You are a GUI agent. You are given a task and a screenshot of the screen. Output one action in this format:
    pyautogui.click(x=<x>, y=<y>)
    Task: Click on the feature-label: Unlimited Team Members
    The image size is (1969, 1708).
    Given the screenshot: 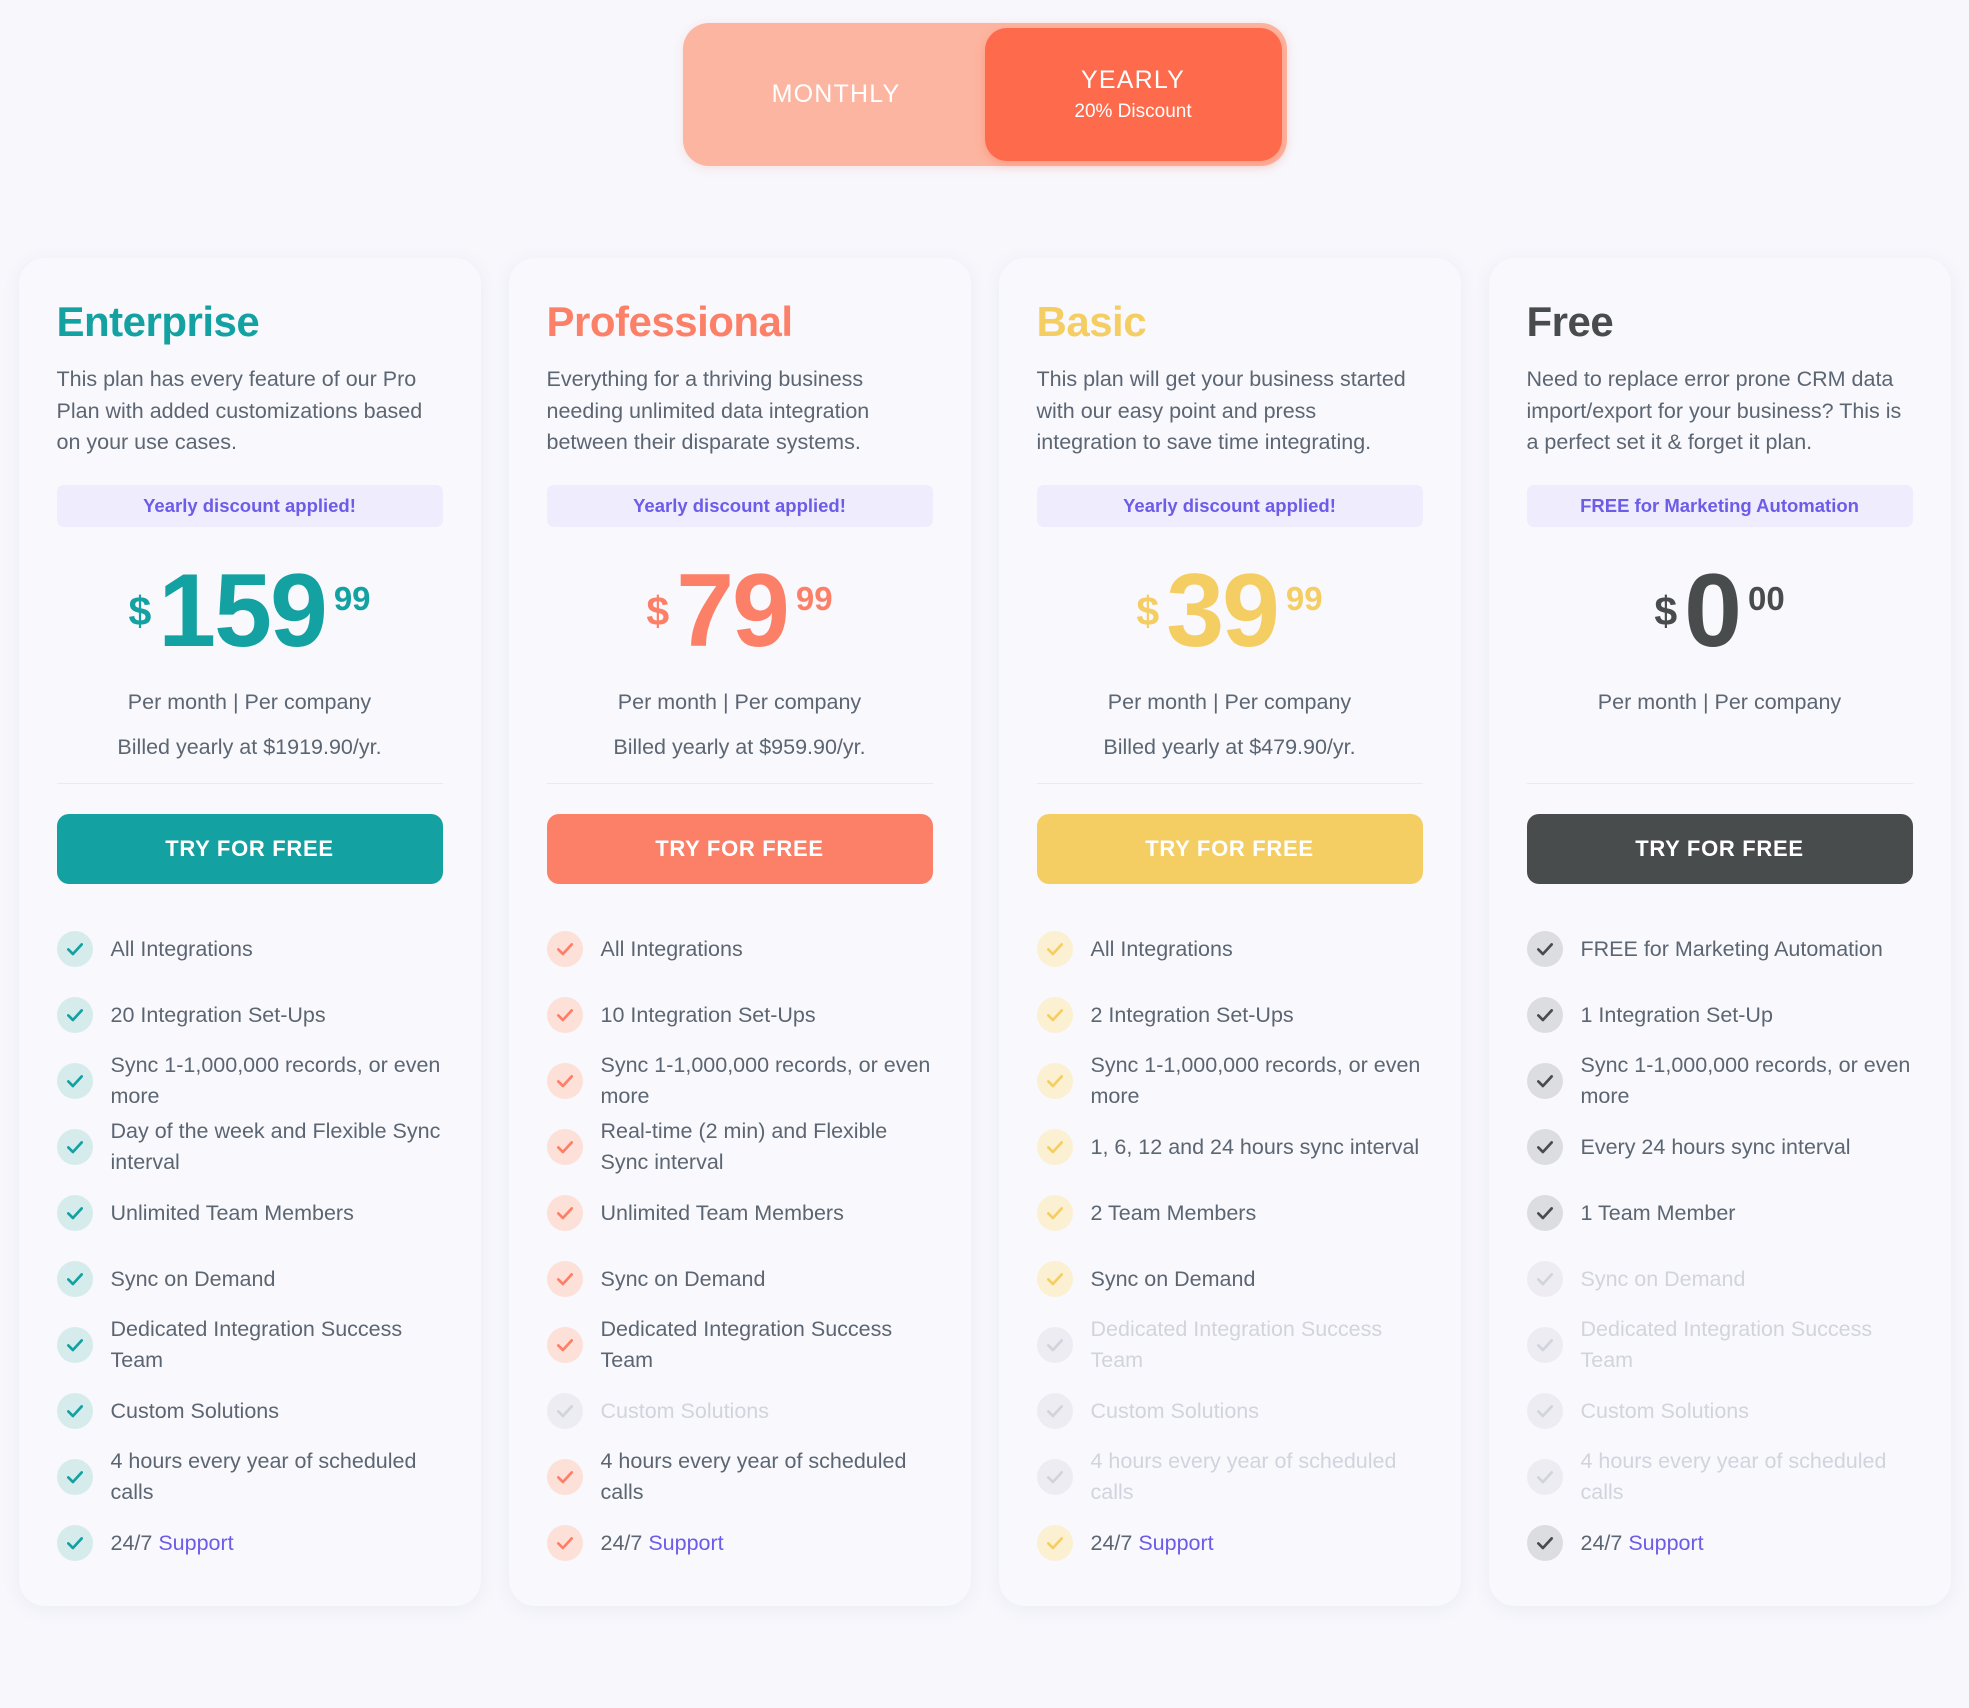 What is the action you would take?
    pyautogui.click(x=722, y=1212)
    